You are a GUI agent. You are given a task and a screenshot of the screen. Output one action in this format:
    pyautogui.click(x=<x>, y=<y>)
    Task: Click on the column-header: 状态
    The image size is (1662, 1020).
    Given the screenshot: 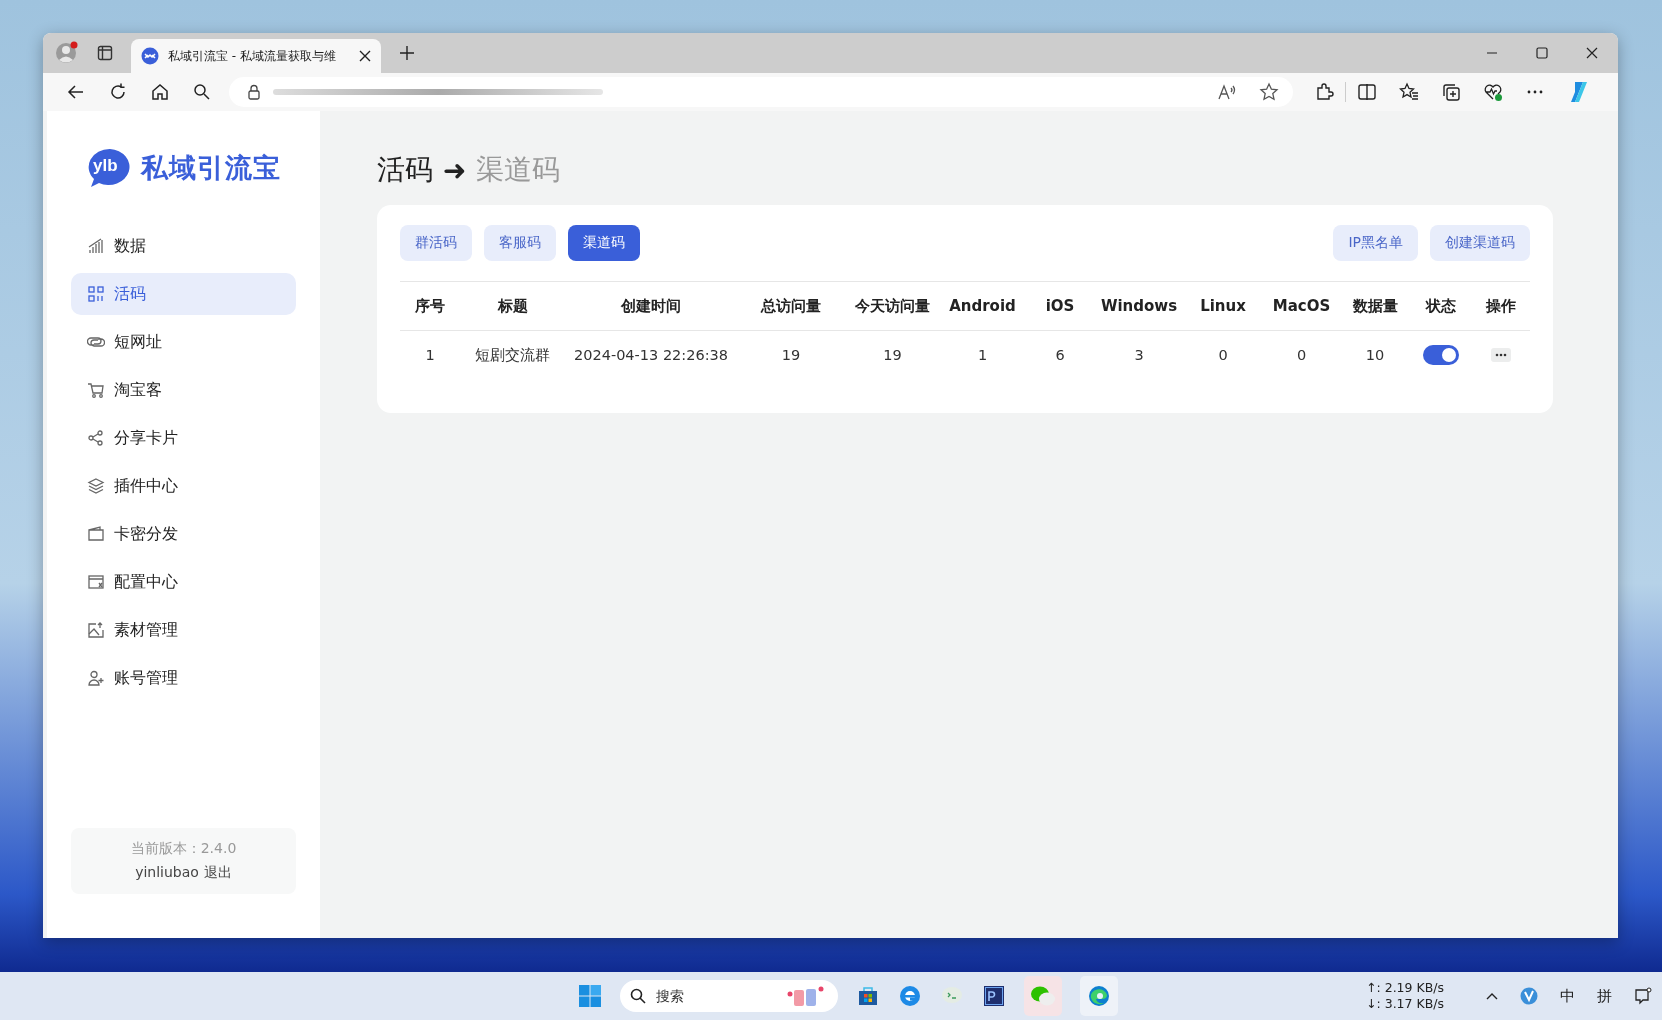 What is the action you would take?
    pyautogui.click(x=1440, y=306)
    